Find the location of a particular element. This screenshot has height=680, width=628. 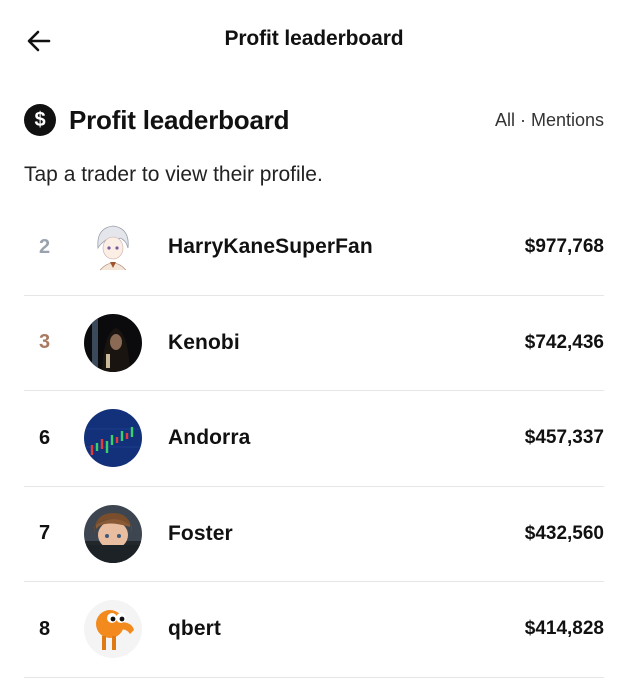

top-bar: Profit leaderboard is located at coordinates (314, 40).